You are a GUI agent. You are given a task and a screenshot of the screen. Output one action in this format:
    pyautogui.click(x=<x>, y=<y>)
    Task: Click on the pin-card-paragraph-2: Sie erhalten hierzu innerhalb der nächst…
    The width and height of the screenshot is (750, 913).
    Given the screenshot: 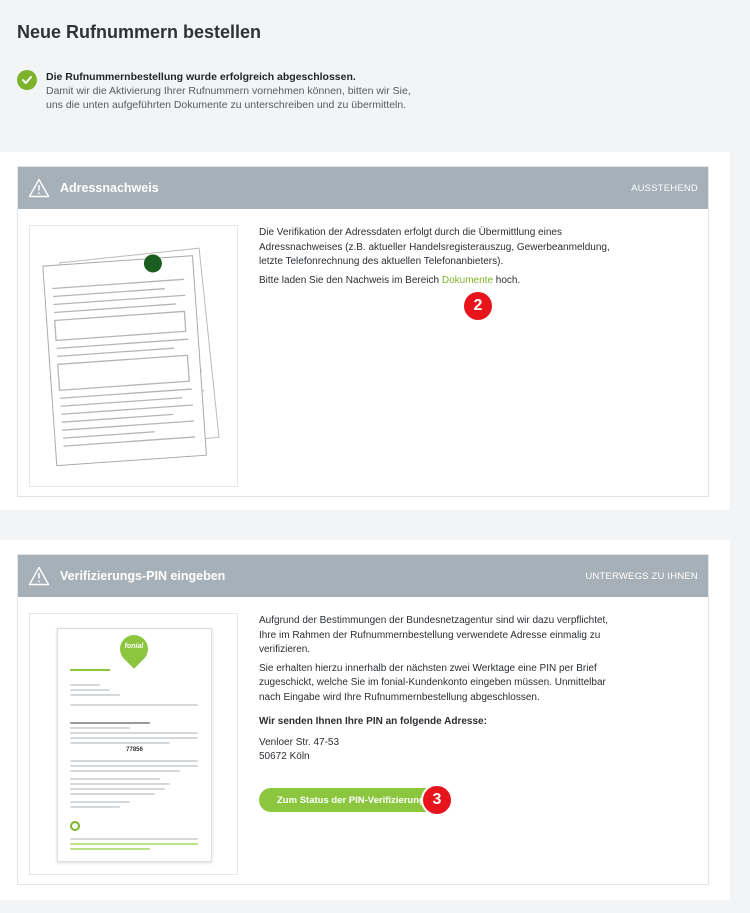 What is the action you would take?
    pyautogui.click(x=432, y=682)
    